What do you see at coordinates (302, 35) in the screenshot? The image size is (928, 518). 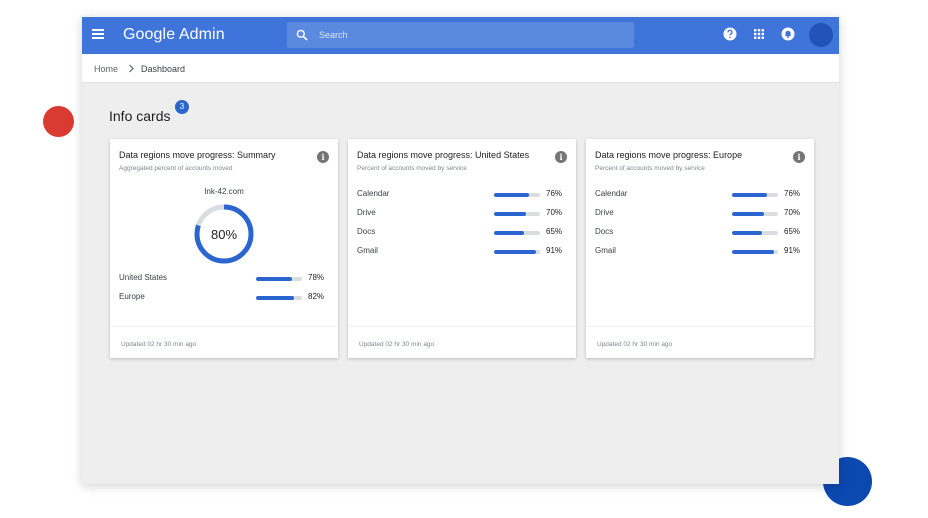 I see `search-icon` at bounding box center [302, 35].